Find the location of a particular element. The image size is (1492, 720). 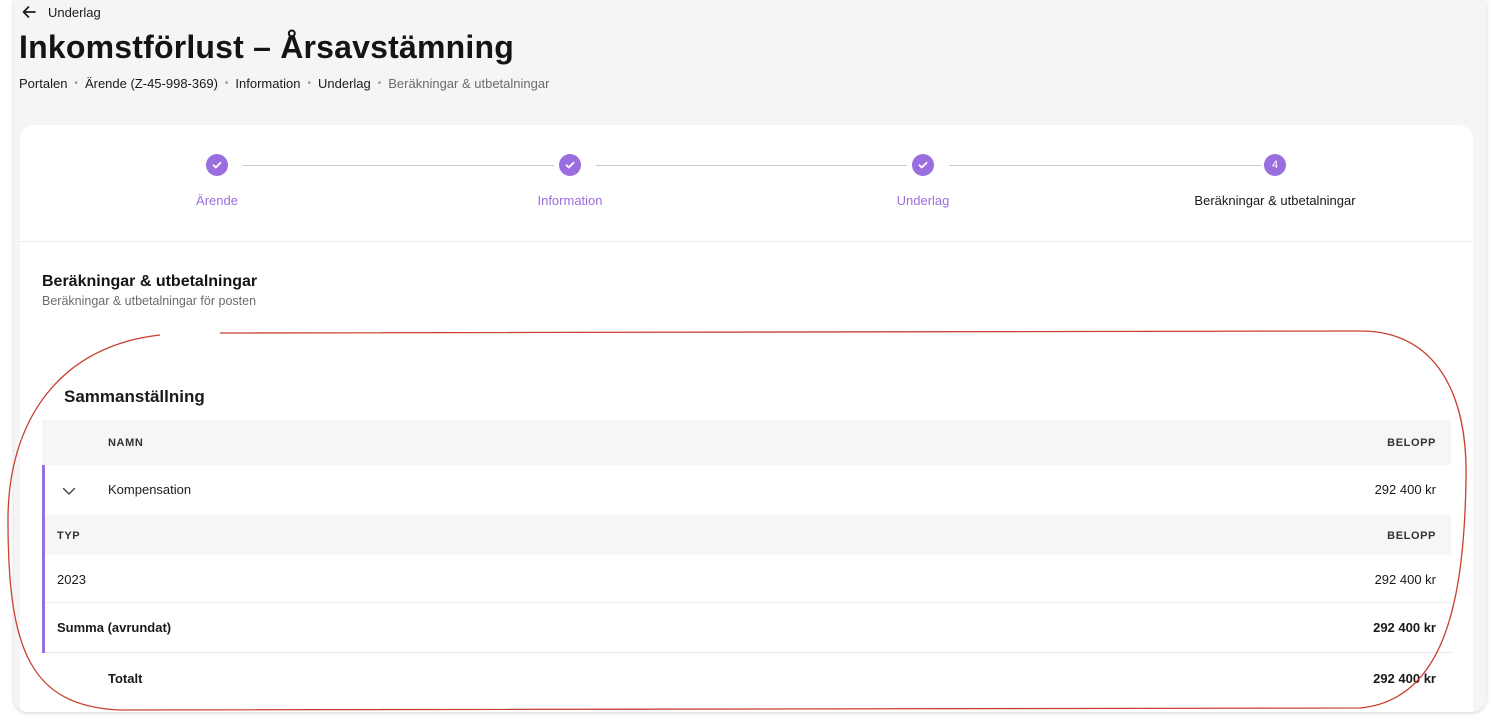

step-2-check-icon is located at coordinates (570, 165).